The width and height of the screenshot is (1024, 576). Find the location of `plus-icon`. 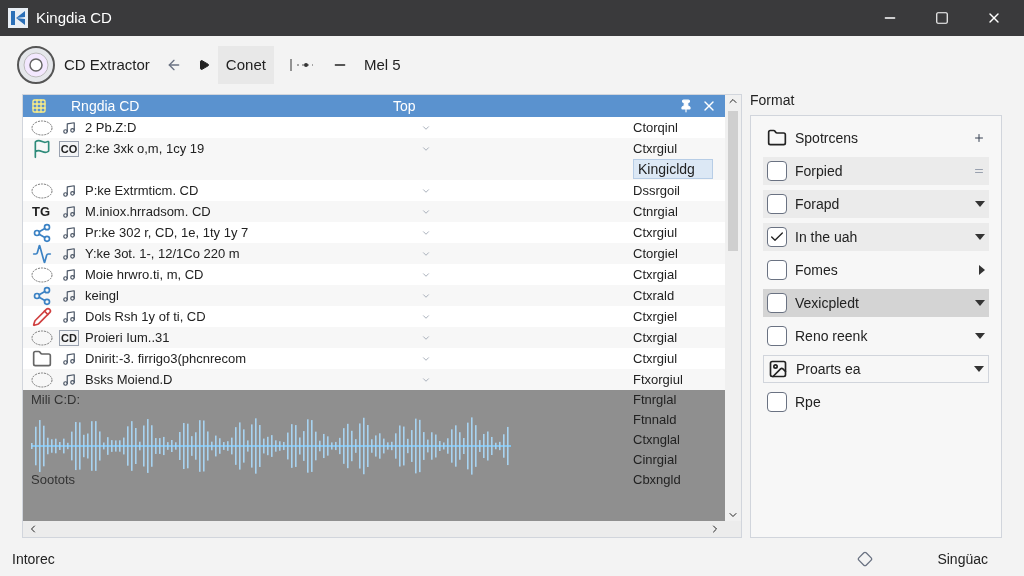

plus-icon is located at coordinates (979, 138).